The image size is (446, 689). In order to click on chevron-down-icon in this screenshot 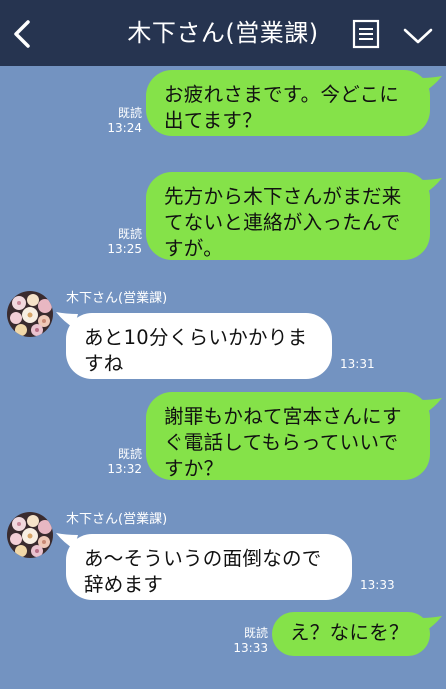, I will do `click(418, 36)`.